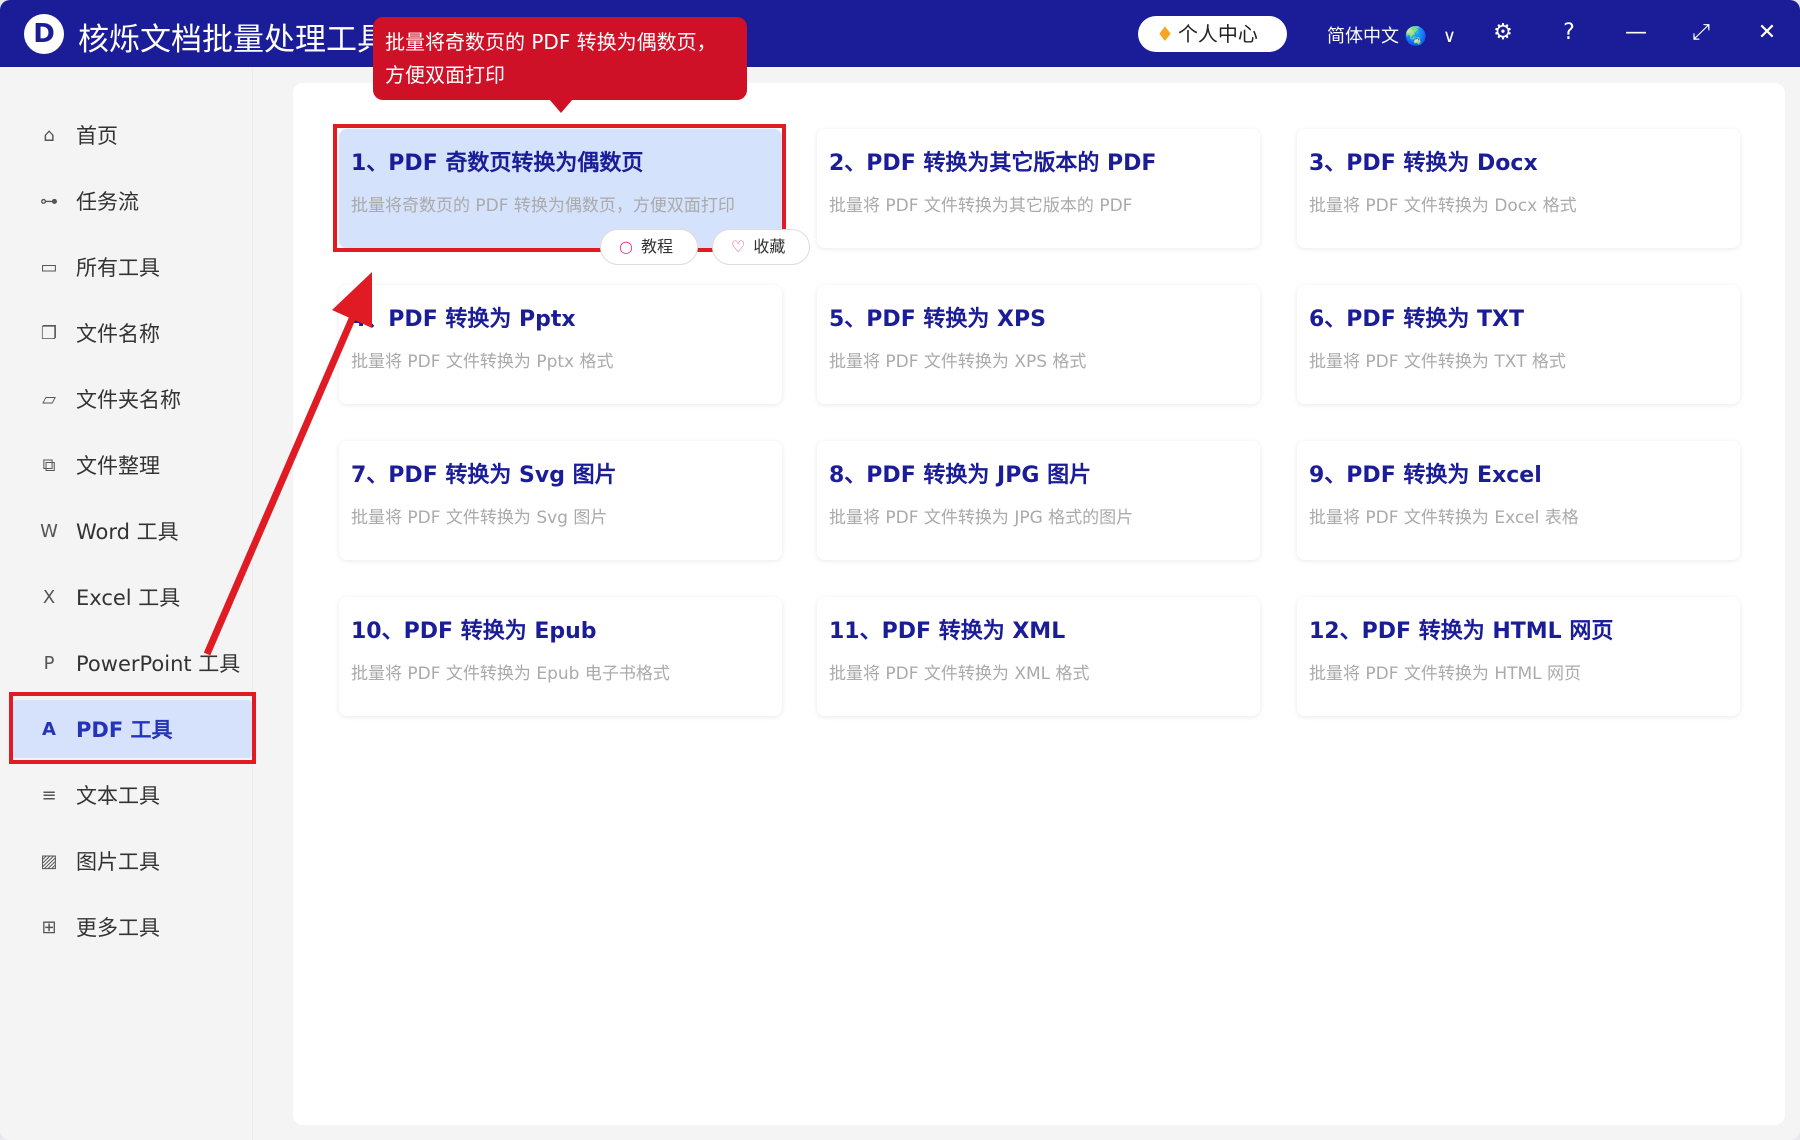  I want to click on lightbulb-icon: ○, so click(626, 246).